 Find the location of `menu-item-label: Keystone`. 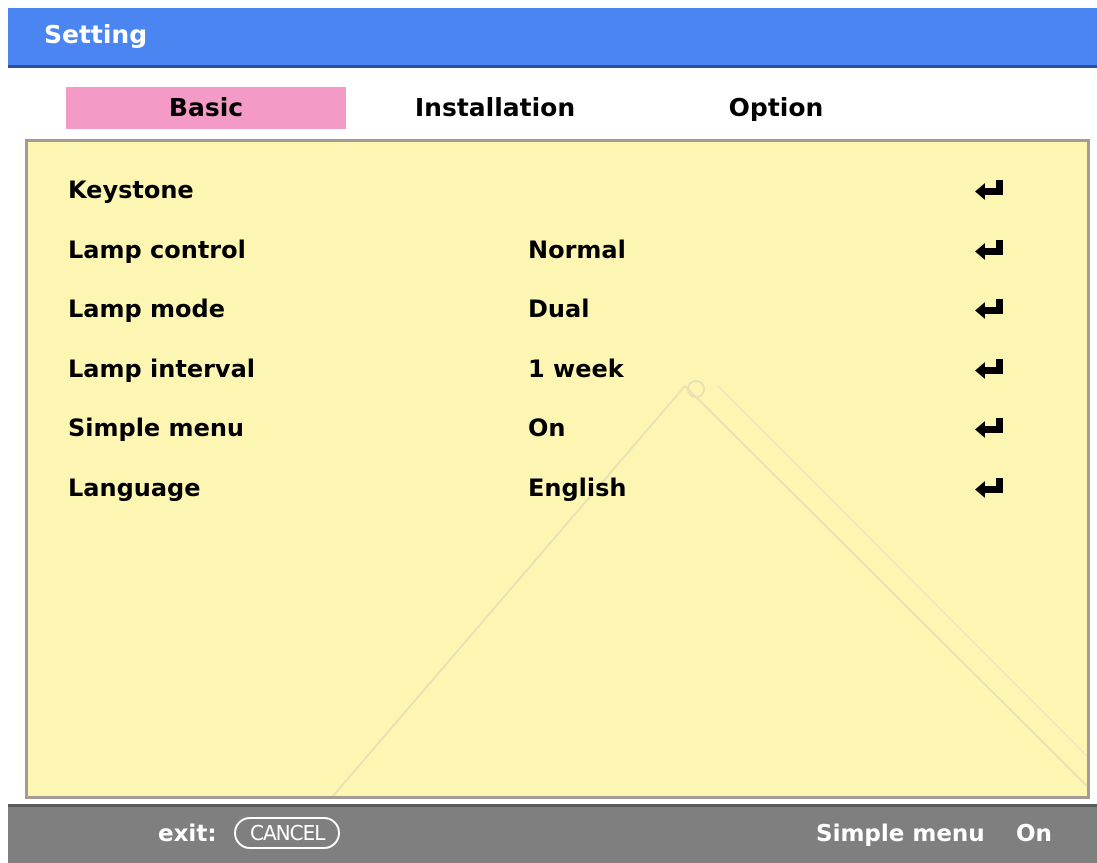

menu-item-label: Keystone is located at coordinates (131, 190).